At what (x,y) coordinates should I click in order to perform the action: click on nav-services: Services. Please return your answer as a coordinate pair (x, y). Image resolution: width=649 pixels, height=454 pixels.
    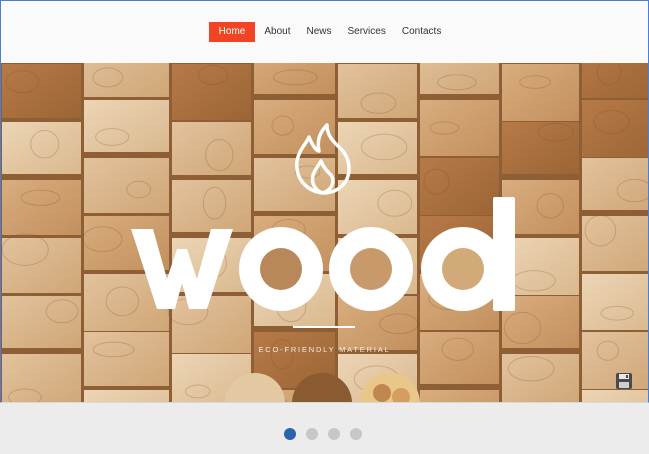
    Looking at the image, I should click on (367, 32).